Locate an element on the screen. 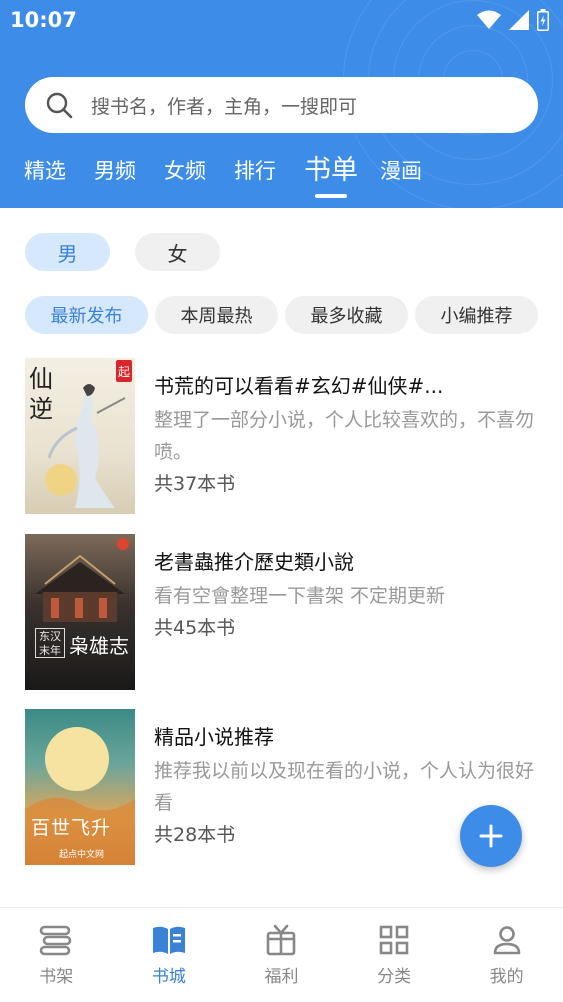 This screenshot has width=563, height=1002. plus-icon is located at coordinates (491, 836).